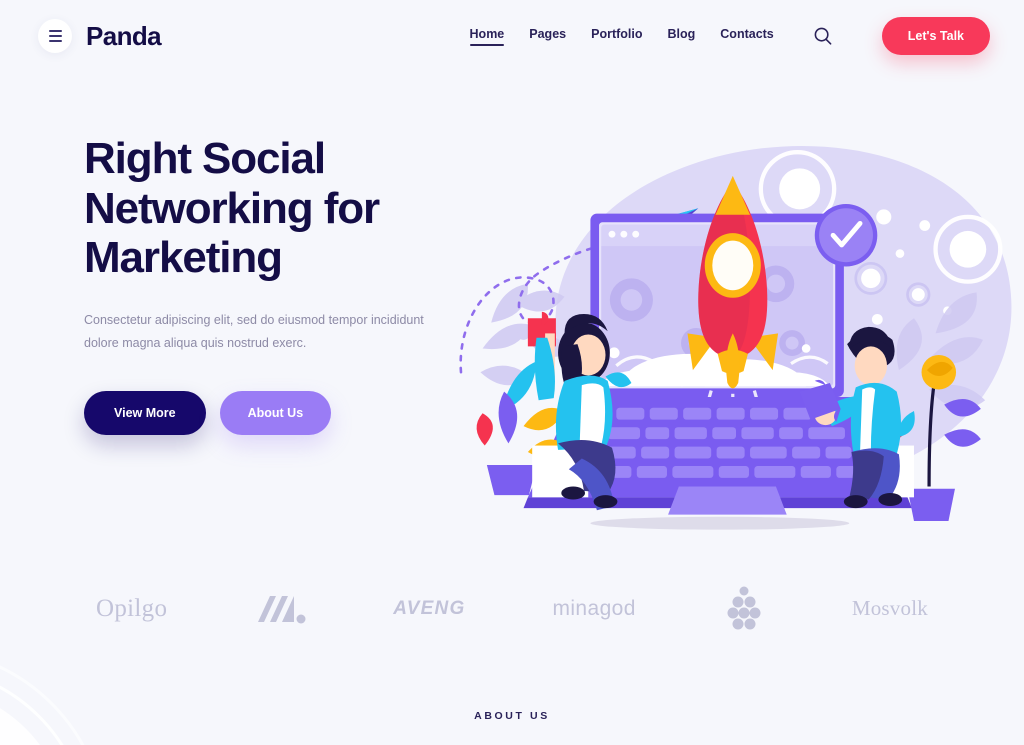 The image size is (1024, 745). I want to click on nav-item-pages: Pages, so click(547, 36).